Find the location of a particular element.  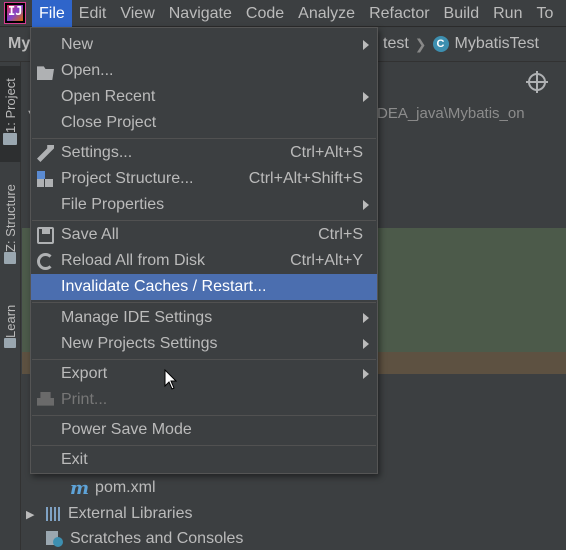

menu-file-label: File is located at coordinates (52, 13).